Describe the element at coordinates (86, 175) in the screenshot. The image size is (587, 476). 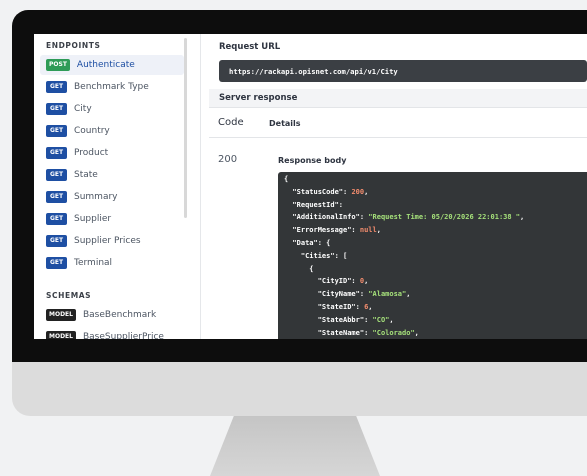
I see `sidebar-item-label: State` at that location.